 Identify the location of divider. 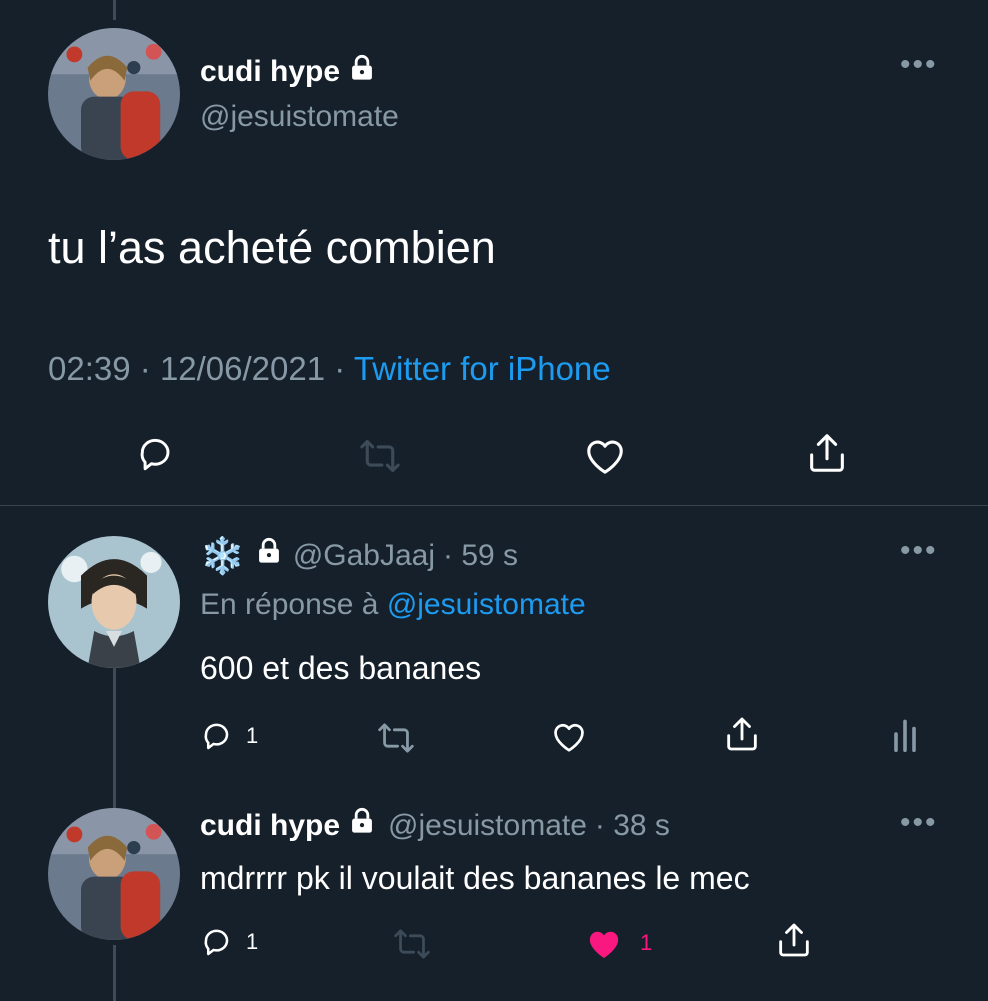
(494, 505).